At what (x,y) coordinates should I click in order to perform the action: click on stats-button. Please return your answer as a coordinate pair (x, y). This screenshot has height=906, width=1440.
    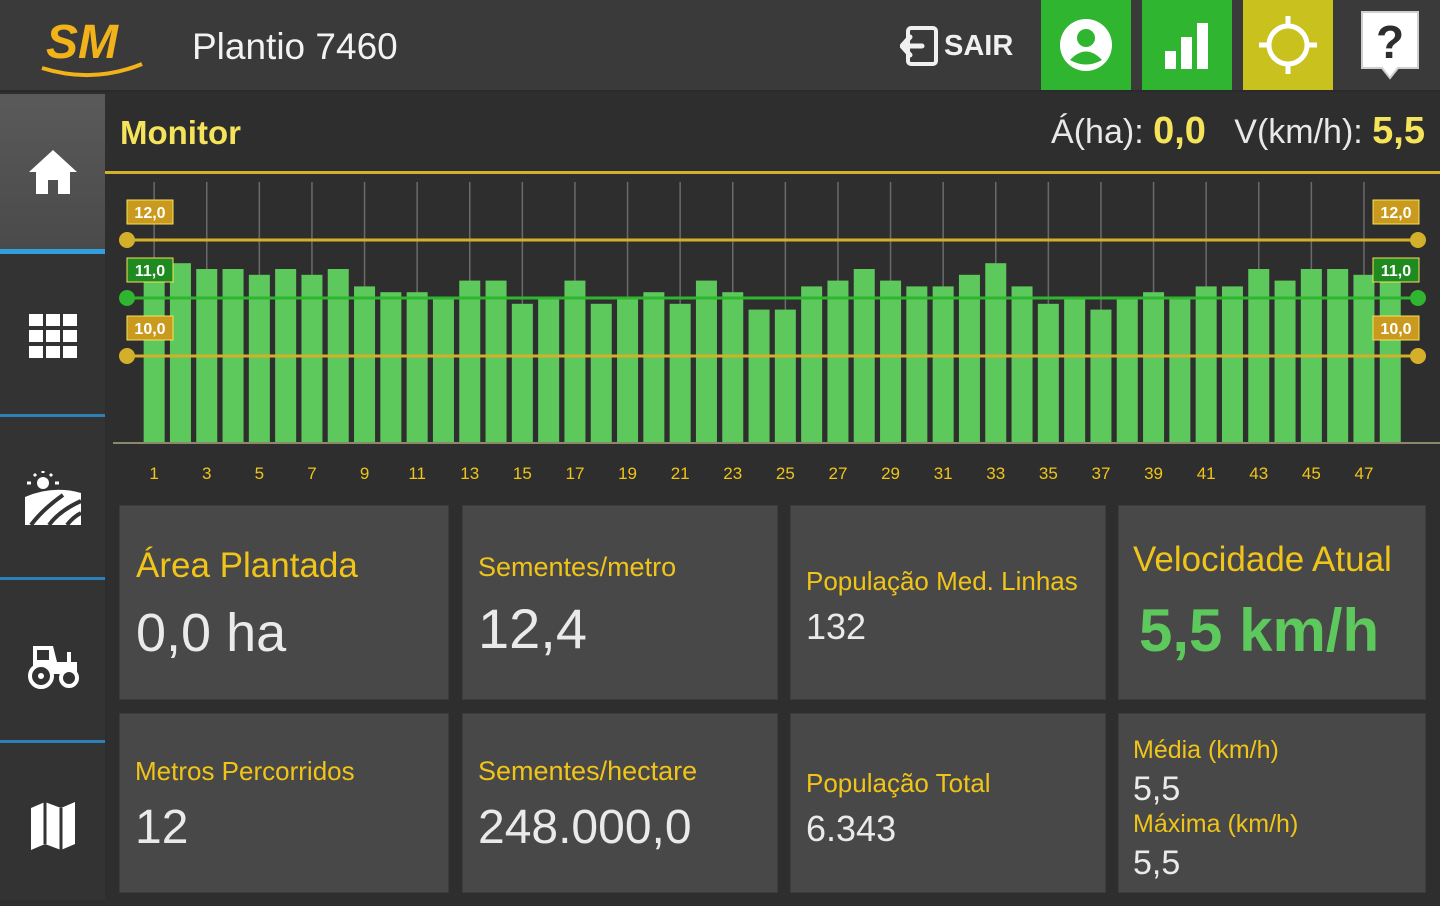
    Looking at the image, I should click on (1187, 45).